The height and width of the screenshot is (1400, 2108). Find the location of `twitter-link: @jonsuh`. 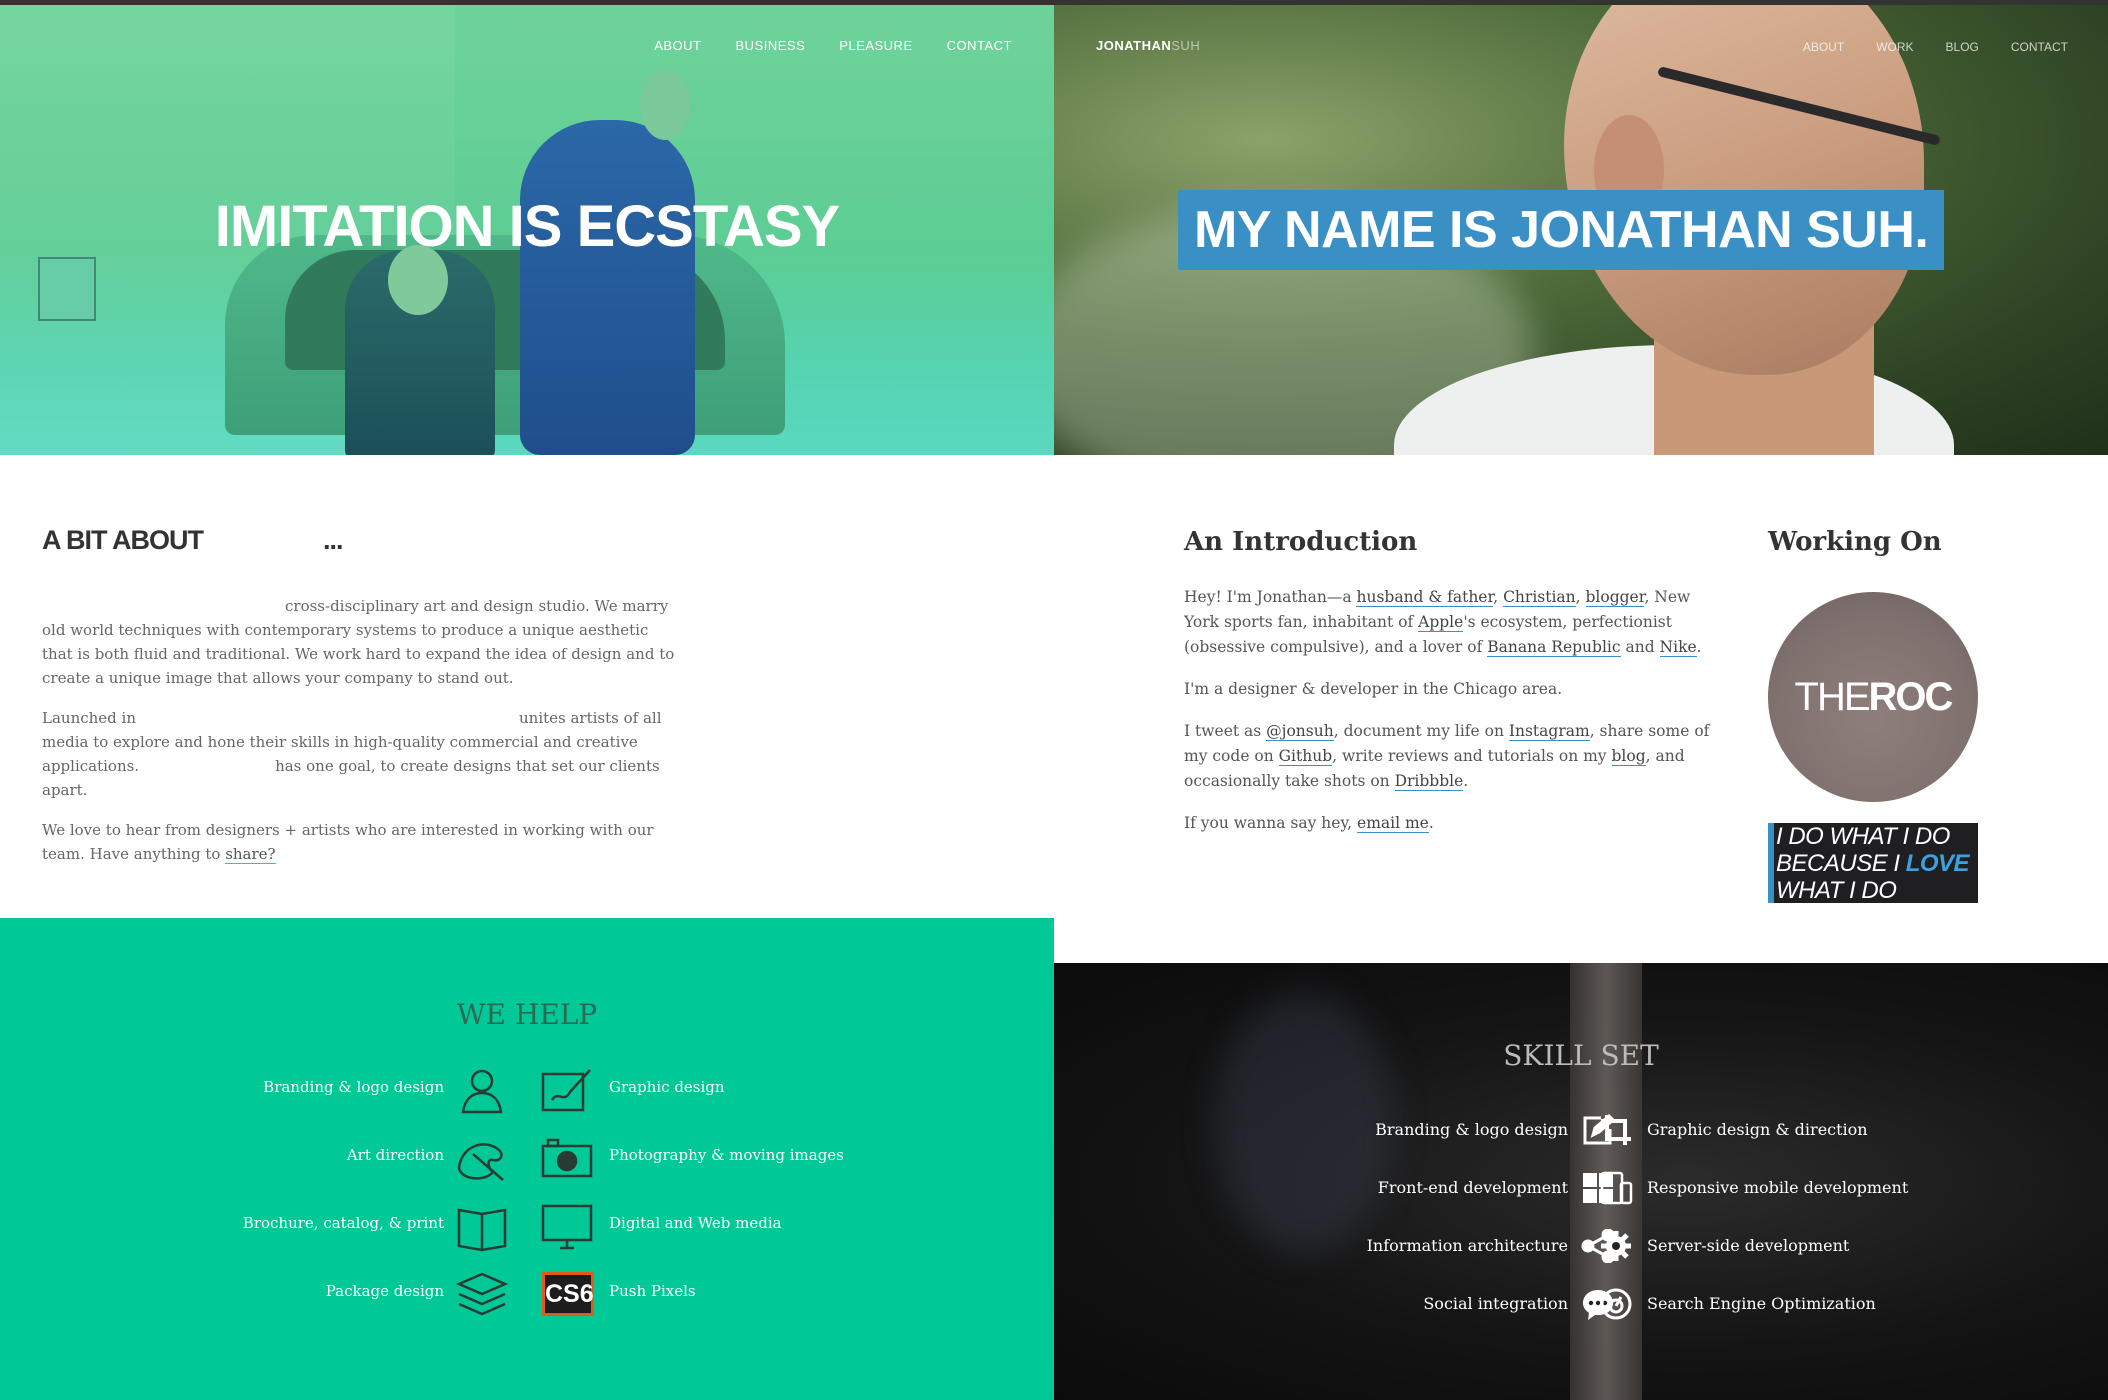

twitter-link: @jonsuh is located at coordinates (1300, 731).